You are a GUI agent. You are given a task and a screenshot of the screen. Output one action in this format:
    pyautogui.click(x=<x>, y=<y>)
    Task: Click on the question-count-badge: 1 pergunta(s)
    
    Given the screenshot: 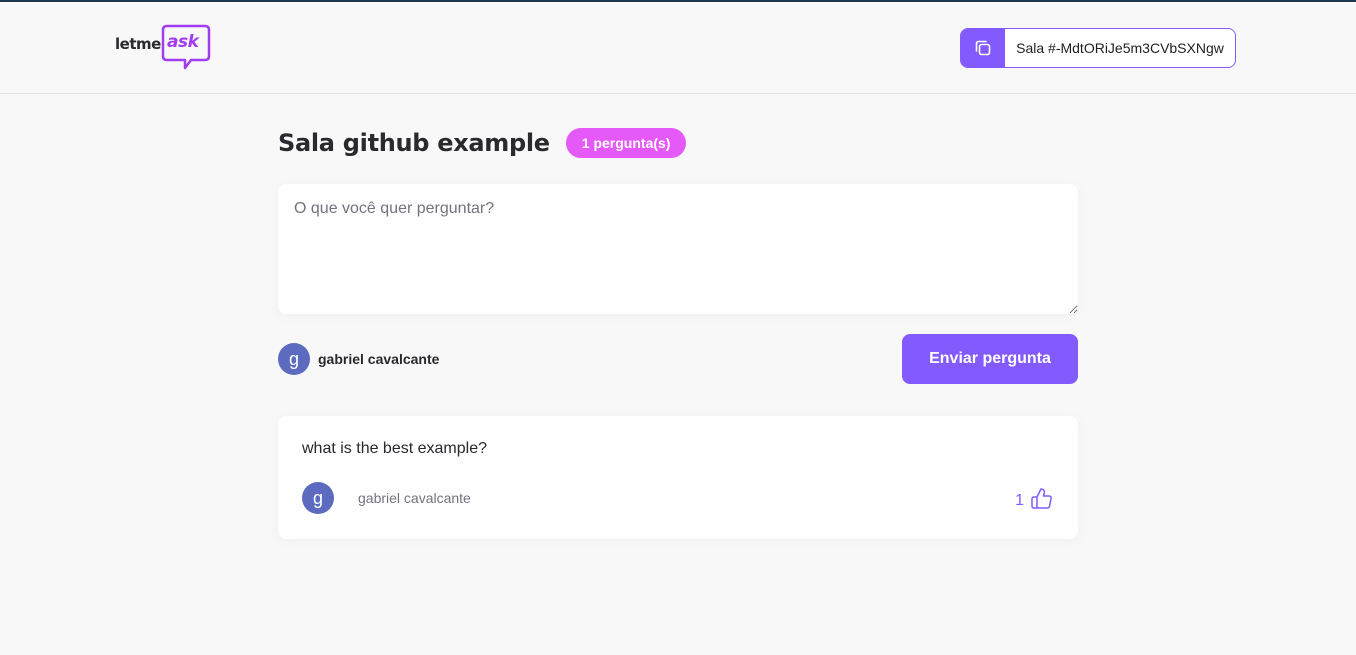 What is the action you would take?
    pyautogui.click(x=626, y=143)
    